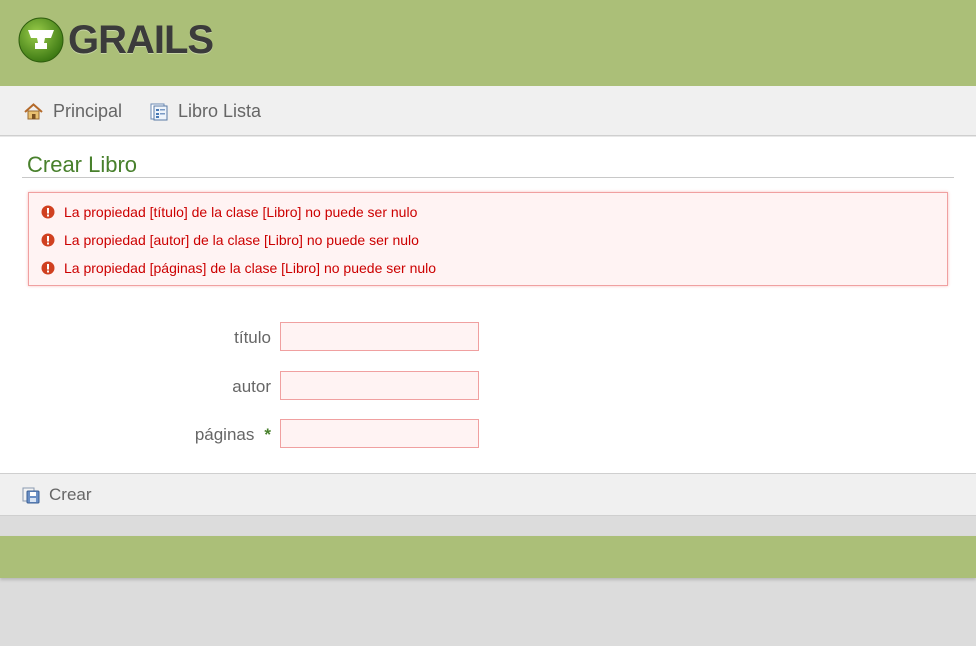 This screenshot has height=646, width=976. What do you see at coordinates (70, 494) in the screenshot?
I see `create-button-label: Crear` at bounding box center [70, 494].